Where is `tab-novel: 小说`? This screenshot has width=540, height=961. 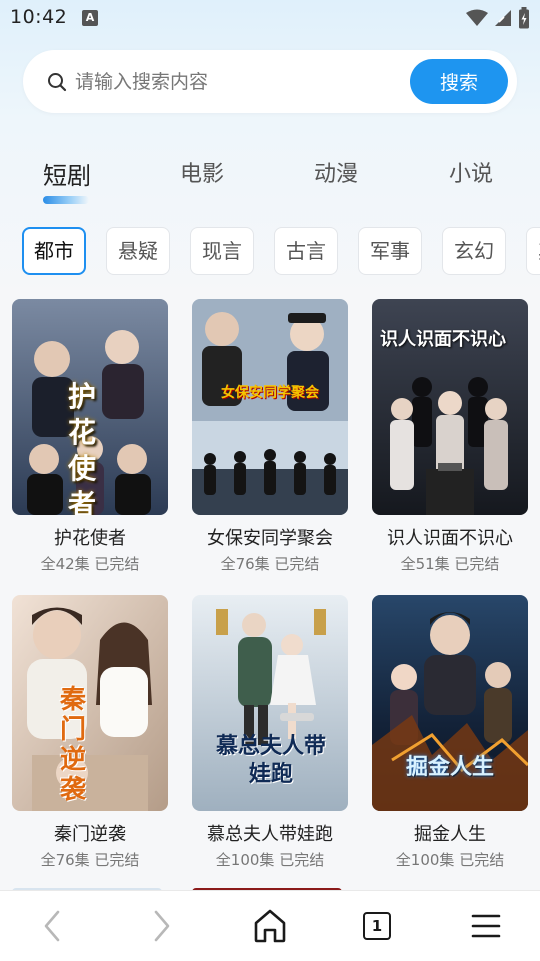
tab-novel: 小说 is located at coordinates (471, 172).